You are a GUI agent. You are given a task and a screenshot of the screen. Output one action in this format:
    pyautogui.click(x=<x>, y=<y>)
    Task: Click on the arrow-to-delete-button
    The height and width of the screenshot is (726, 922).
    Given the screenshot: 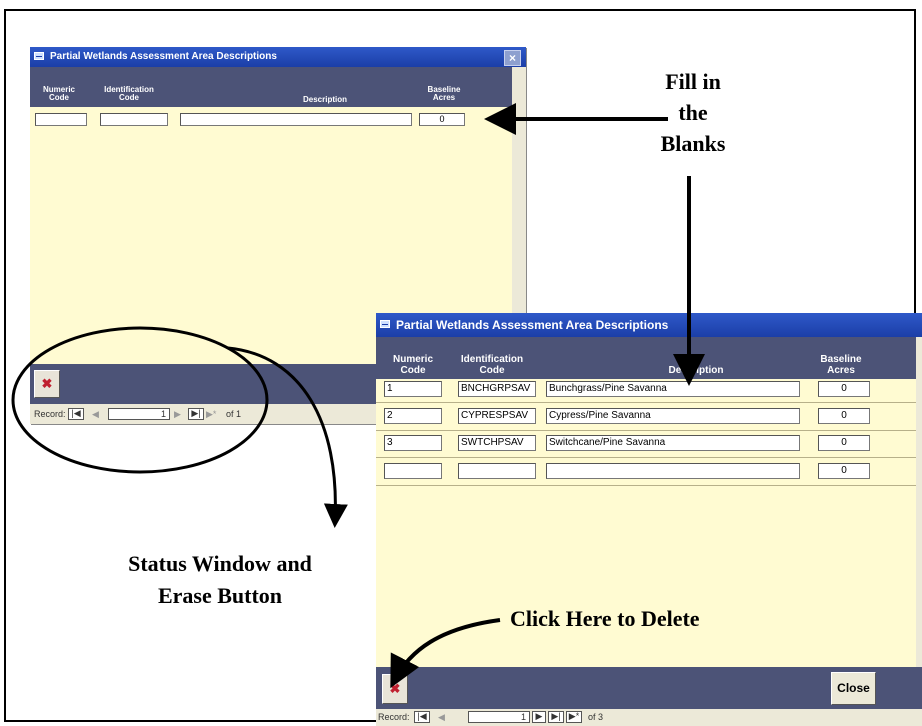 What is the action you would take?
    pyautogui.click(x=445, y=653)
    